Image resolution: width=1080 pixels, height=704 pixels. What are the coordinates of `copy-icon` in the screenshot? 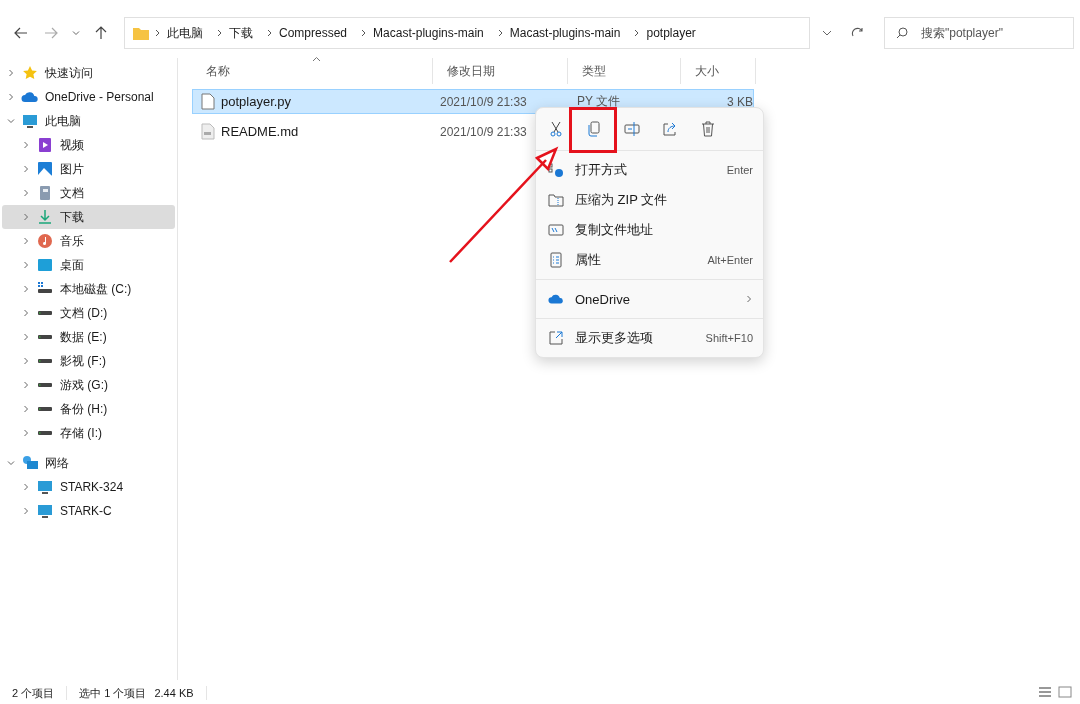 It's located at (594, 129).